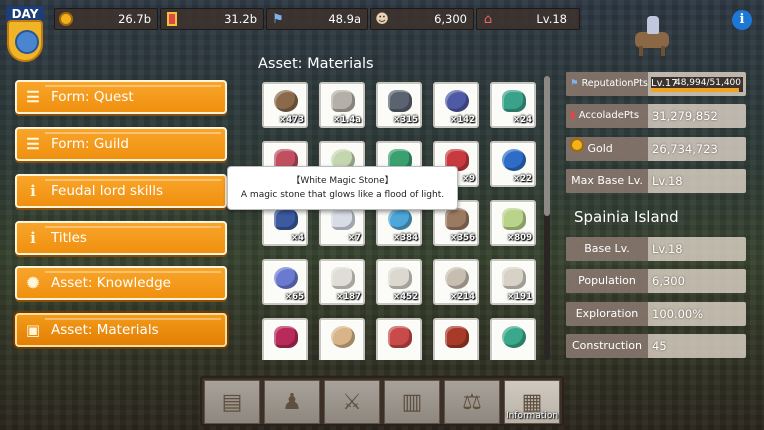  Describe the element at coordinates (405, 120) in the screenshot. I see `material-count: ×315` at that location.